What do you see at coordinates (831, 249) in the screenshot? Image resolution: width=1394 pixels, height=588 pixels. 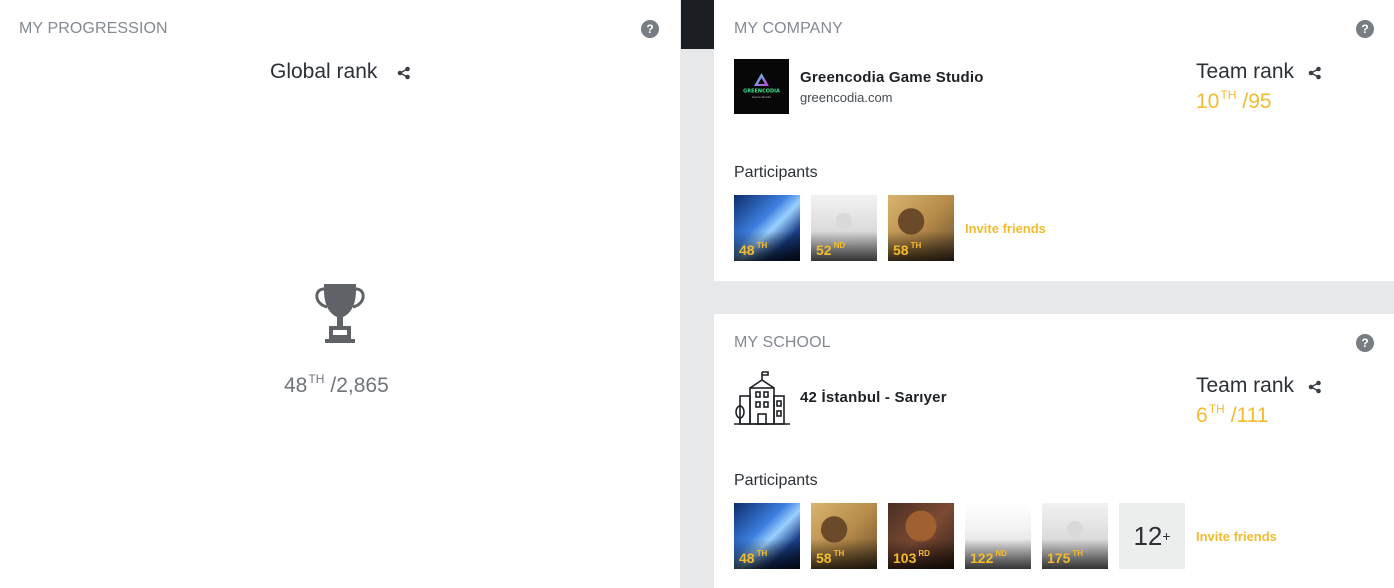 I see `participant-rank: 52 ND` at bounding box center [831, 249].